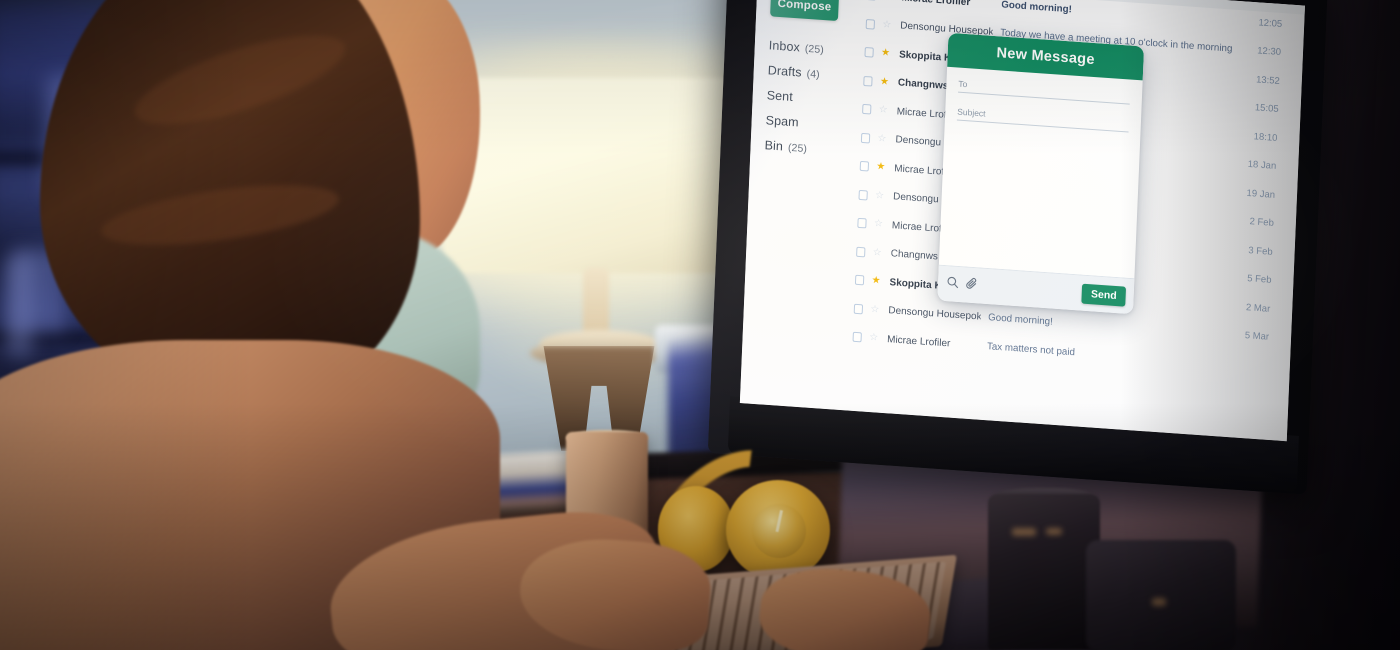 The height and width of the screenshot is (650, 1400). What do you see at coordinates (1265, 137) in the screenshot?
I see `email-date: 18:10` at bounding box center [1265, 137].